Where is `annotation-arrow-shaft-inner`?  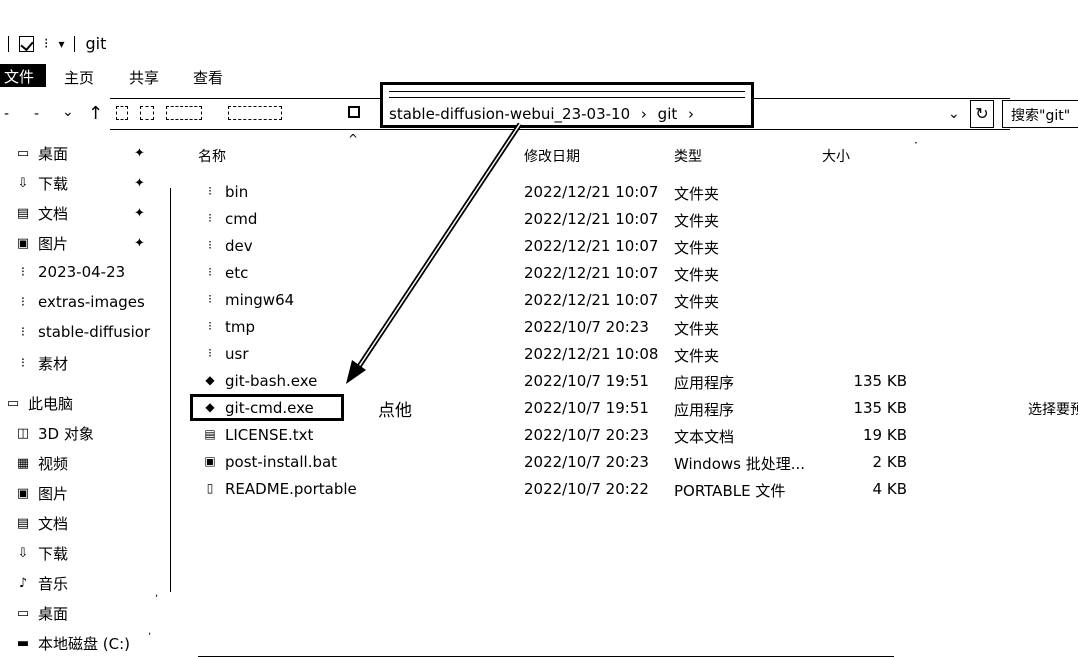 annotation-arrow-shaft-inner is located at coordinates (437, 249).